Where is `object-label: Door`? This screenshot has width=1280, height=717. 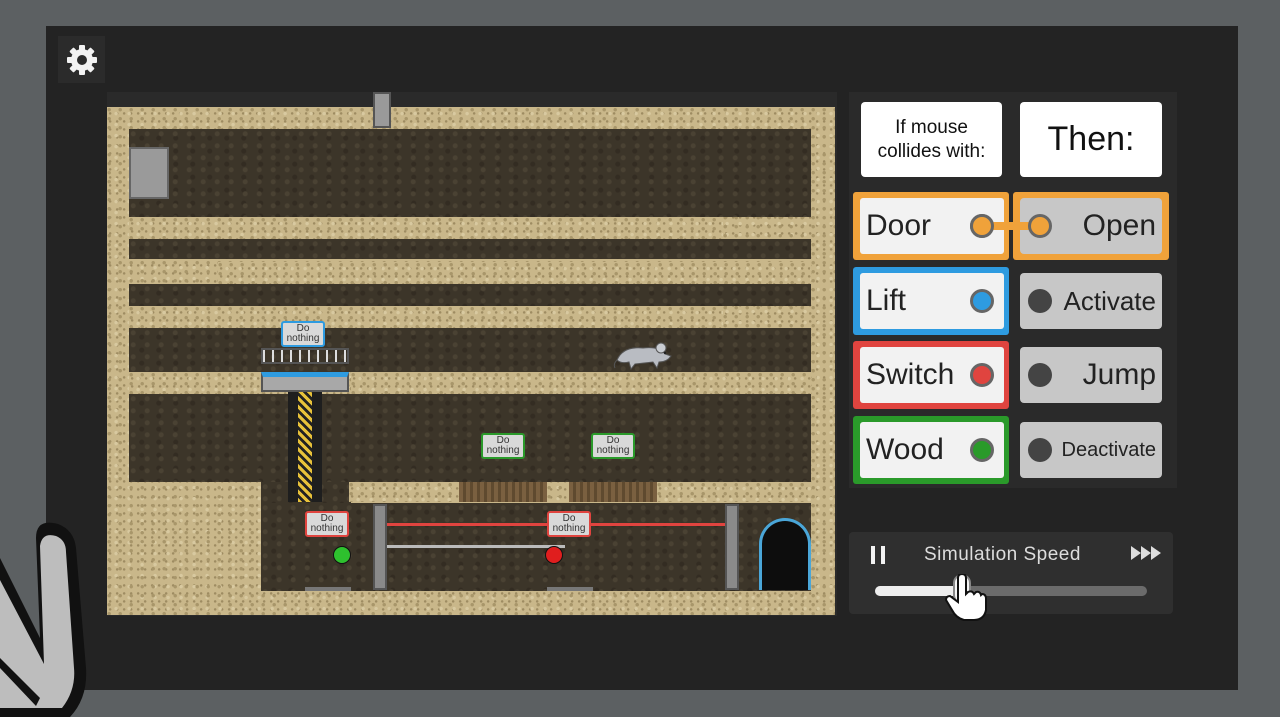 object-label: Door is located at coordinates (899, 225).